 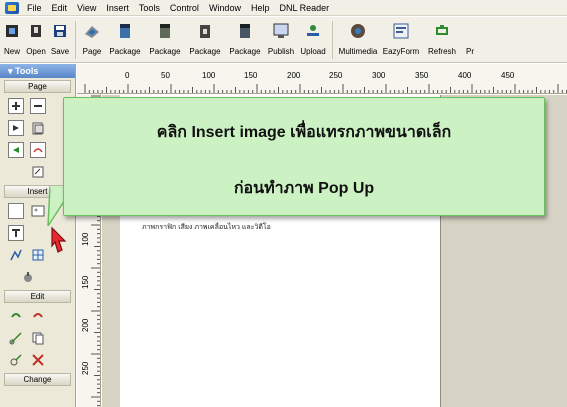 What do you see at coordinates (38, 106) in the screenshot?
I see `minus-icon` at bounding box center [38, 106].